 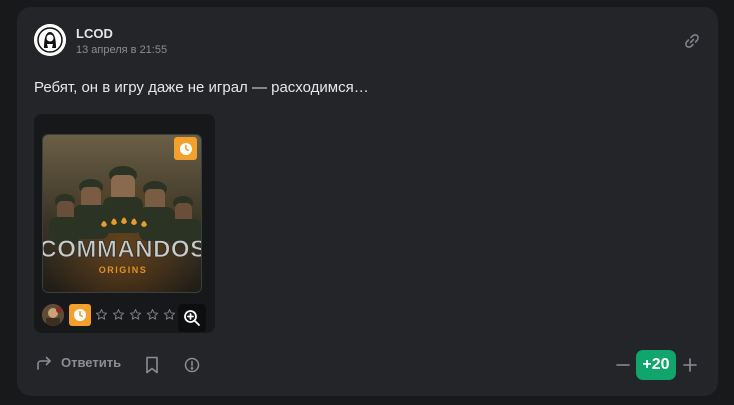 What do you see at coordinates (124, 223) in the screenshot?
I see `game-card: COMMANDOS ORIGINS` at bounding box center [124, 223].